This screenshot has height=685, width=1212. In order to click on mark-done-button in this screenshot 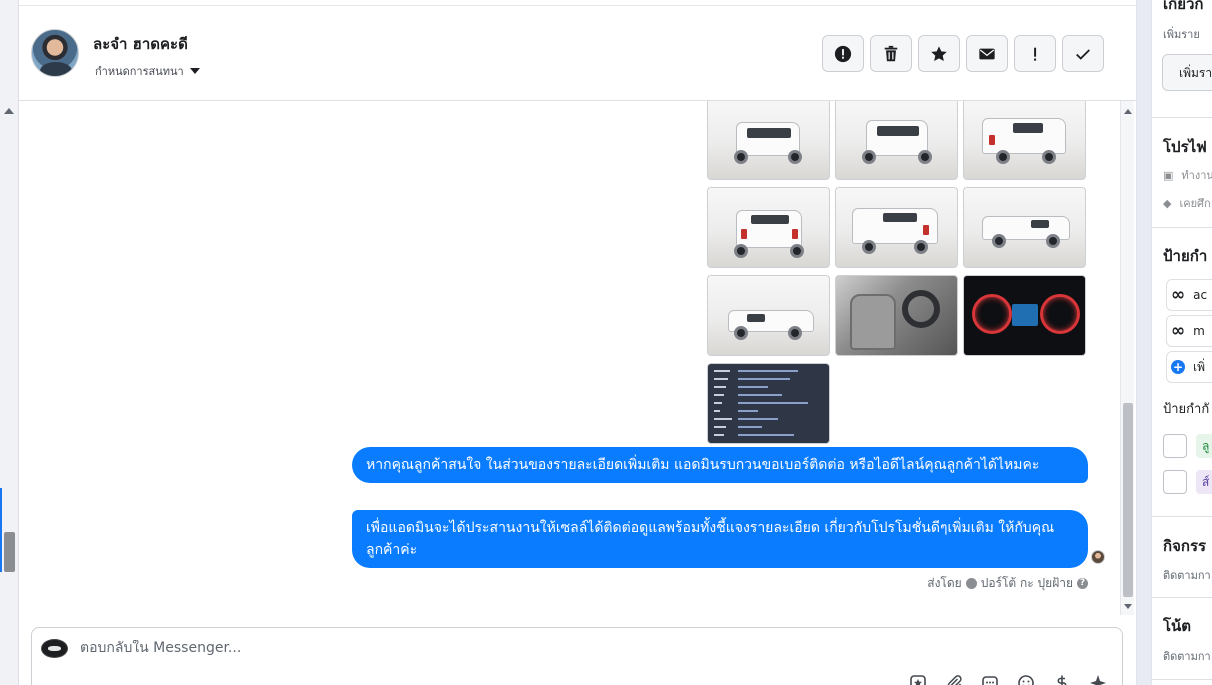, I will do `click(1083, 53)`.